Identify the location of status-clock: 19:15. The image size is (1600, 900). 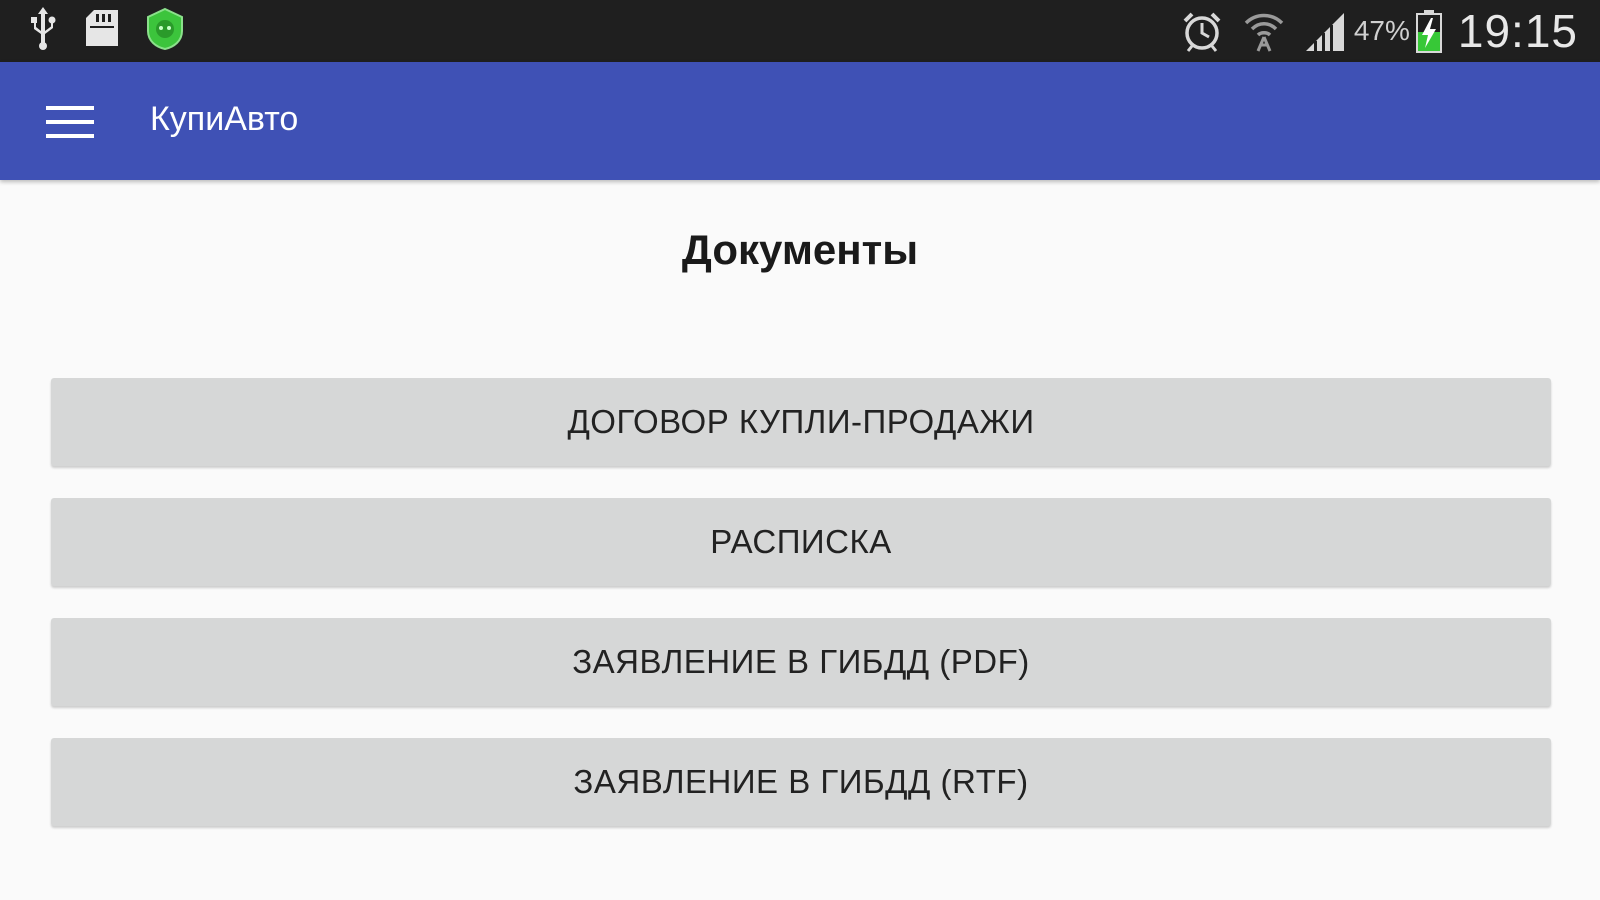
(1517, 31).